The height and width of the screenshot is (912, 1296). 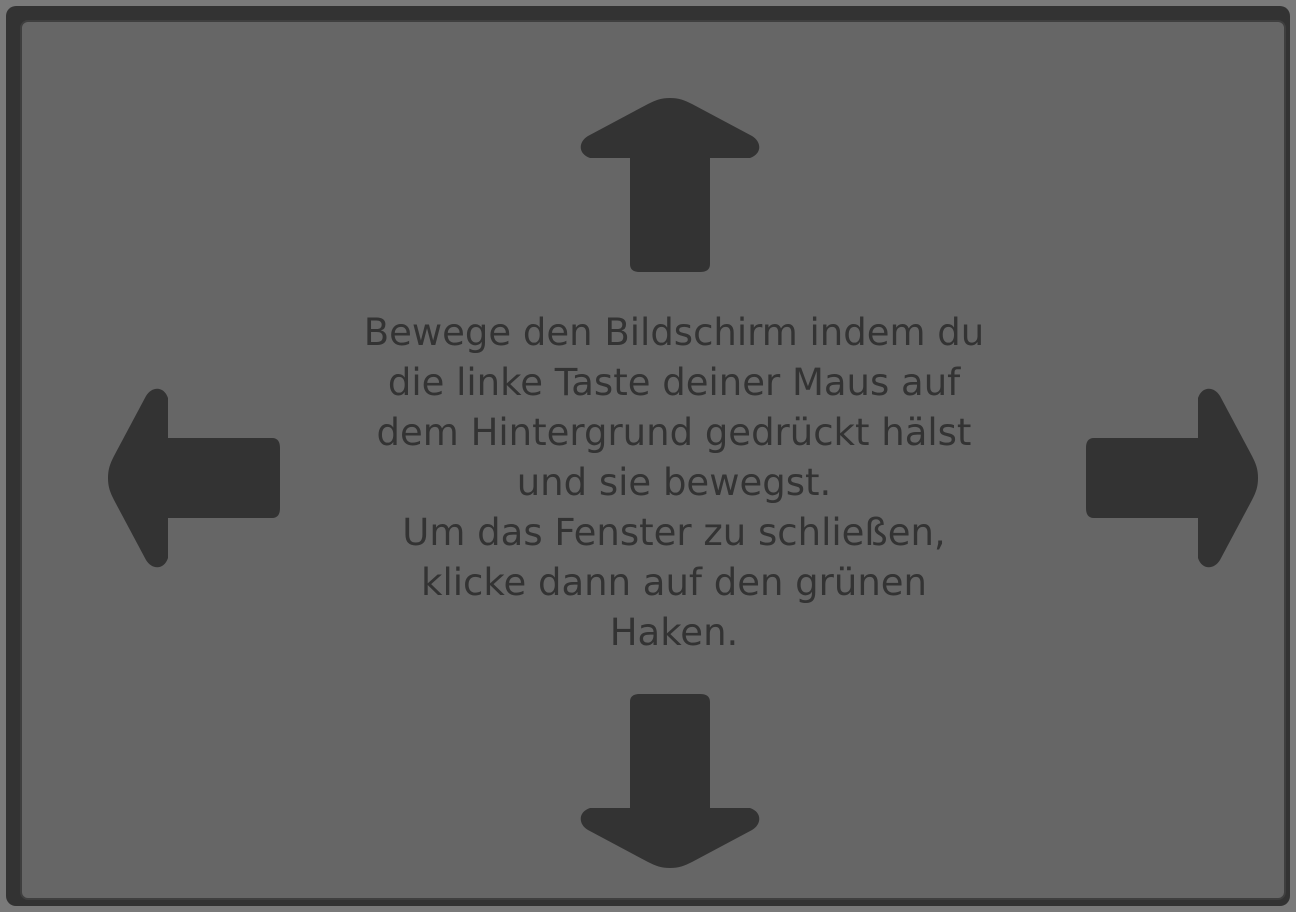 What do you see at coordinates (670, 185) in the screenshot?
I see `arrow-up-icon` at bounding box center [670, 185].